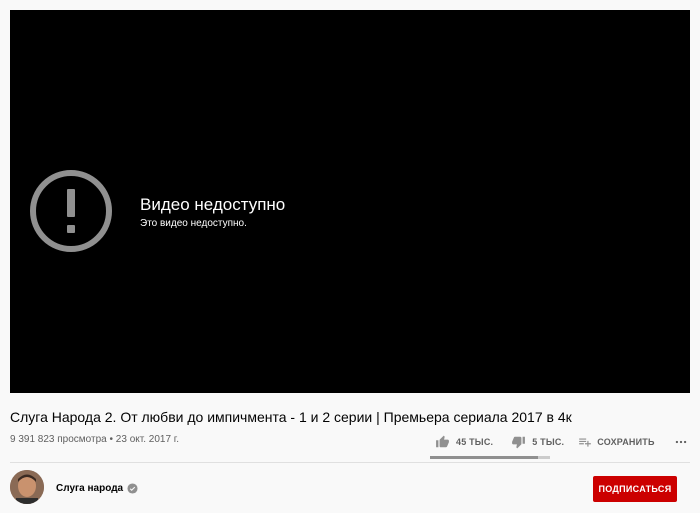 Image resolution: width=700 pixels, height=513 pixels. What do you see at coordinates (635, 489) in the screenshot?
I see `subscribe-button: ПОДПИСАТЬСЯ` at bounding box center [635, 489].